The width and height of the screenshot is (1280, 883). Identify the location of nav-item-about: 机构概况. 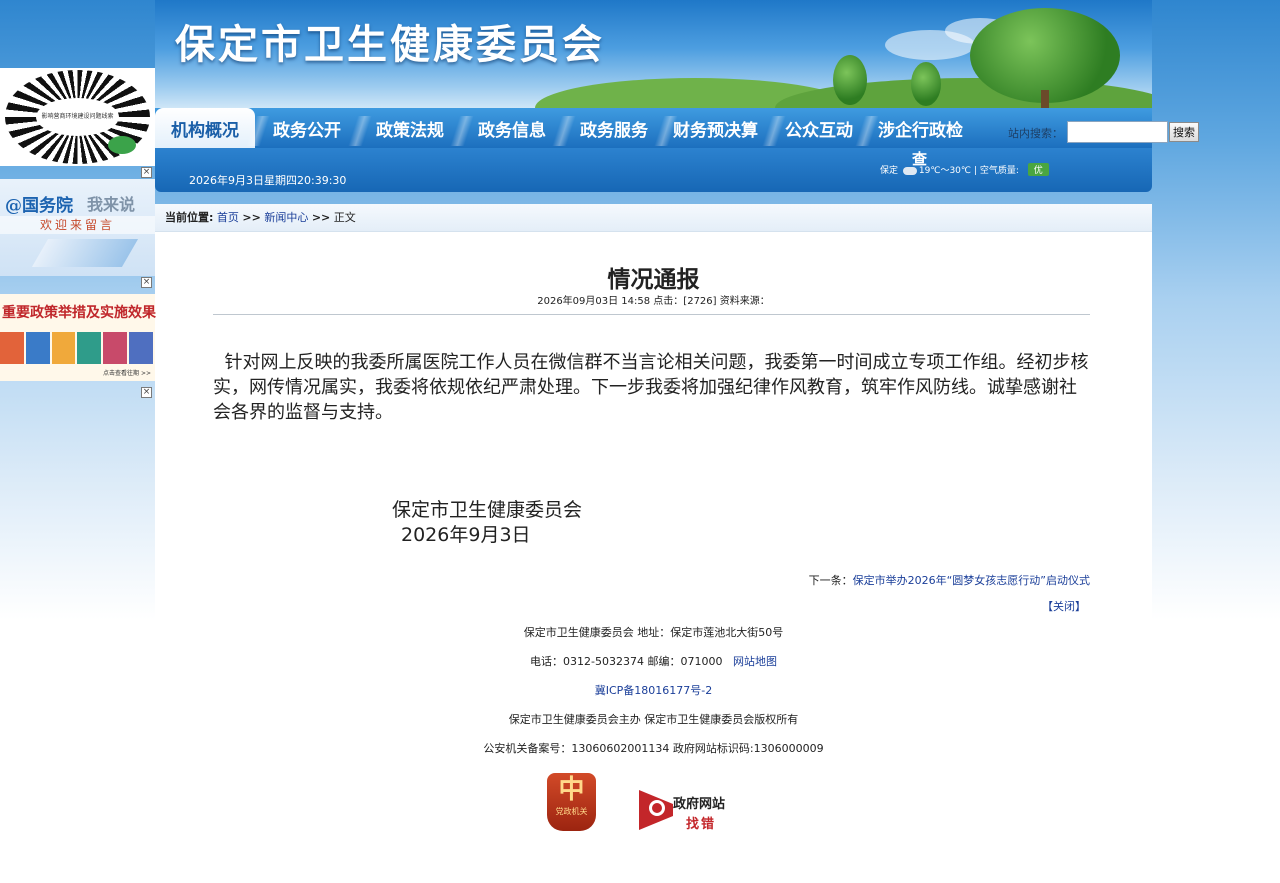
(205, 128).